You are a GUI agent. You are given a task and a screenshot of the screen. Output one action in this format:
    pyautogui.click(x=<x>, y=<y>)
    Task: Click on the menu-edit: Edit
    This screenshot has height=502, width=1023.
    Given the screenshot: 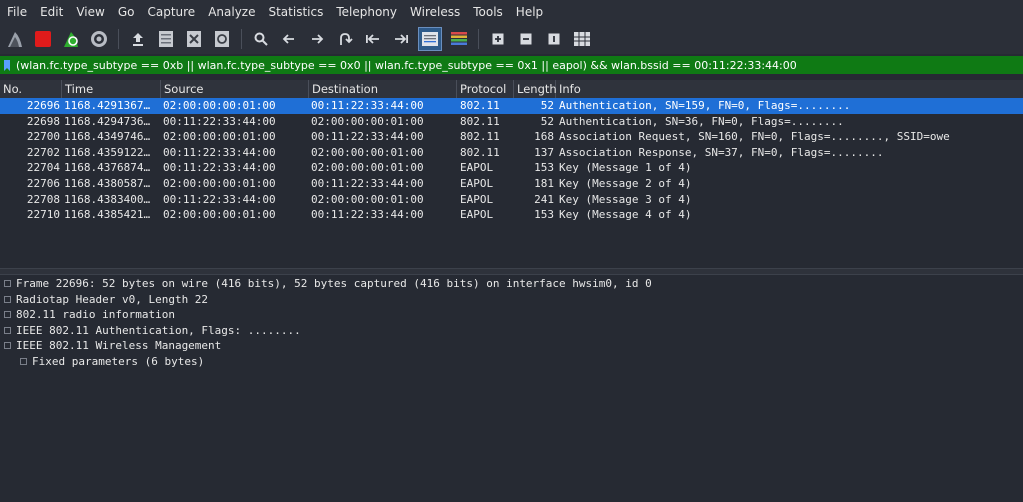 What is the action you would take?
    pyautogui.click(x=51, y=12)
    